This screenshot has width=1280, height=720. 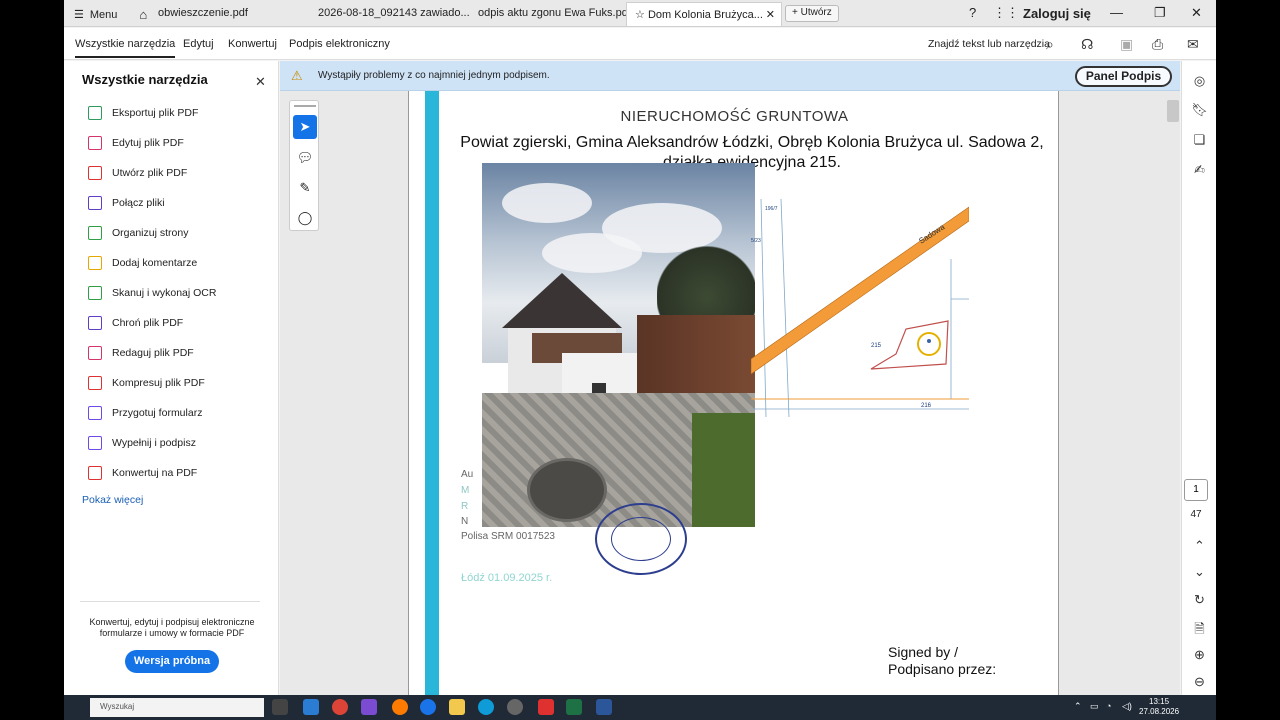 I want to click on mail-app-icon, so click(x=311, y=707).